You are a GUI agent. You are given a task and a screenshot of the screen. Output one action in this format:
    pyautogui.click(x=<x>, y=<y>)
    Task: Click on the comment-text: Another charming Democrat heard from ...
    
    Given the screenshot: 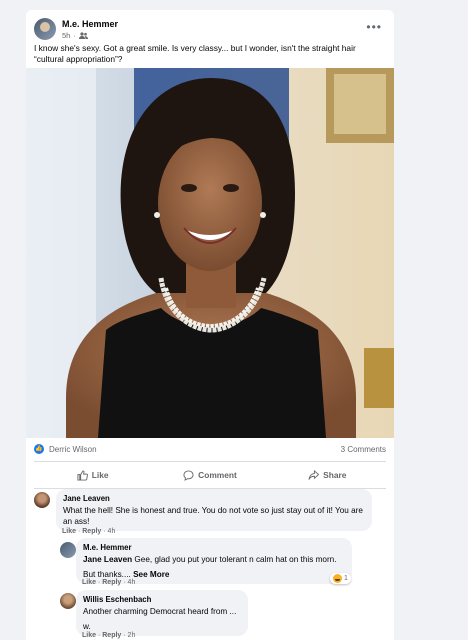 What is the action you would take?
    pyautogui.click(x=160, y=611)
    